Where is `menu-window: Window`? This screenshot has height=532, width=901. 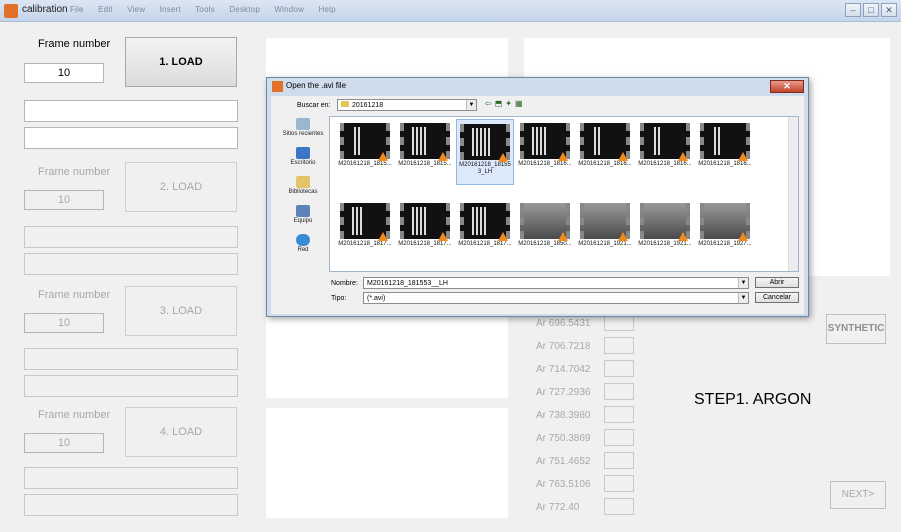
menu-window: Window is located at coordinates (289, 9).